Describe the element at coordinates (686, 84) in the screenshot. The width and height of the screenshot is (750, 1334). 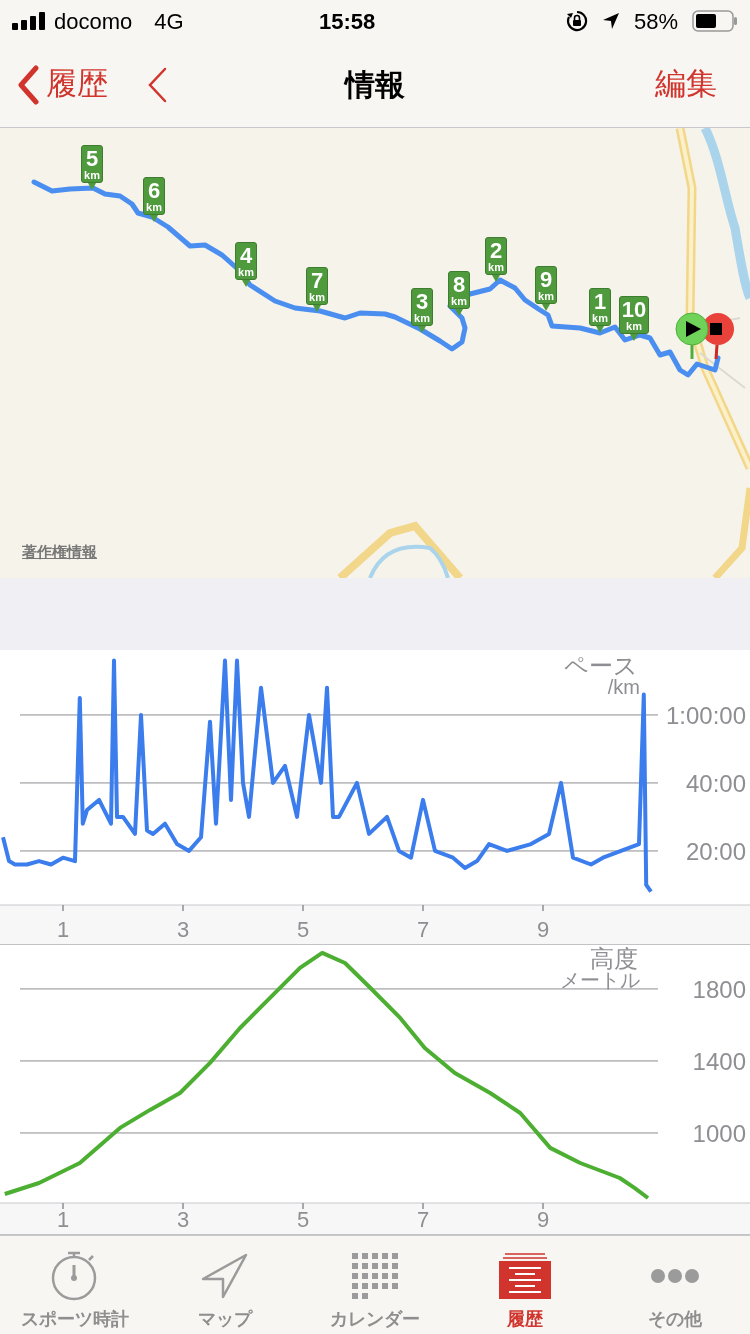
I see `edit-button: 編集` at that location.